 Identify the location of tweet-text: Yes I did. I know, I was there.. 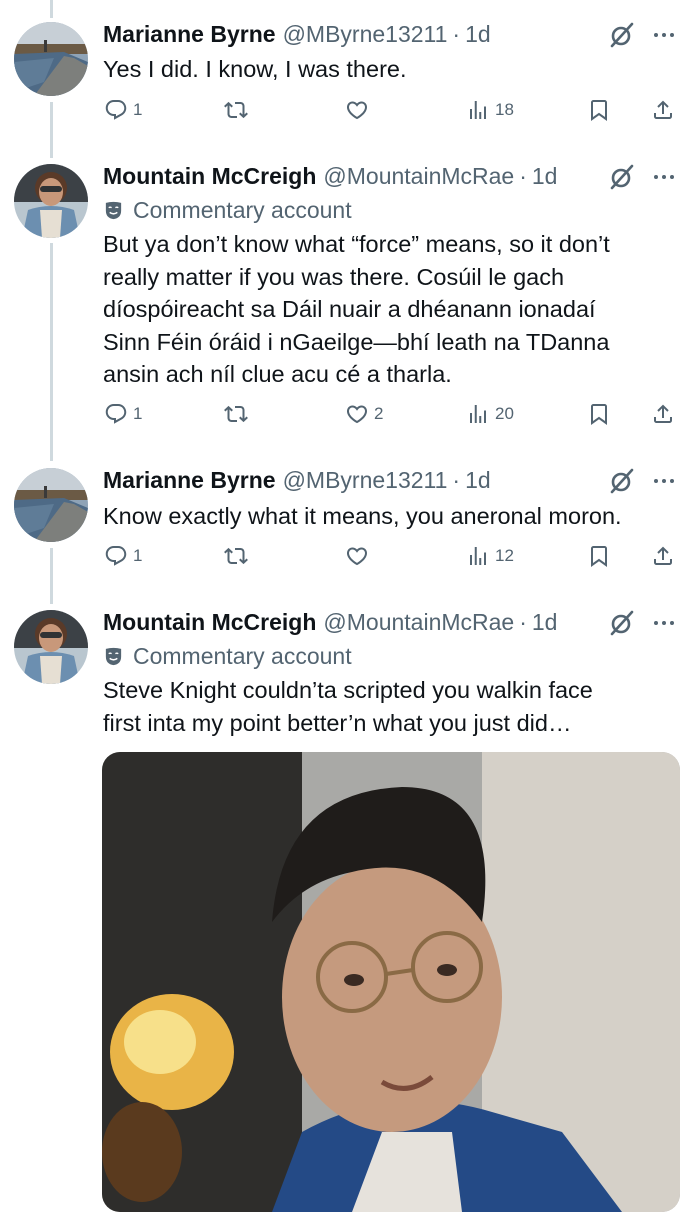
(255, 69).